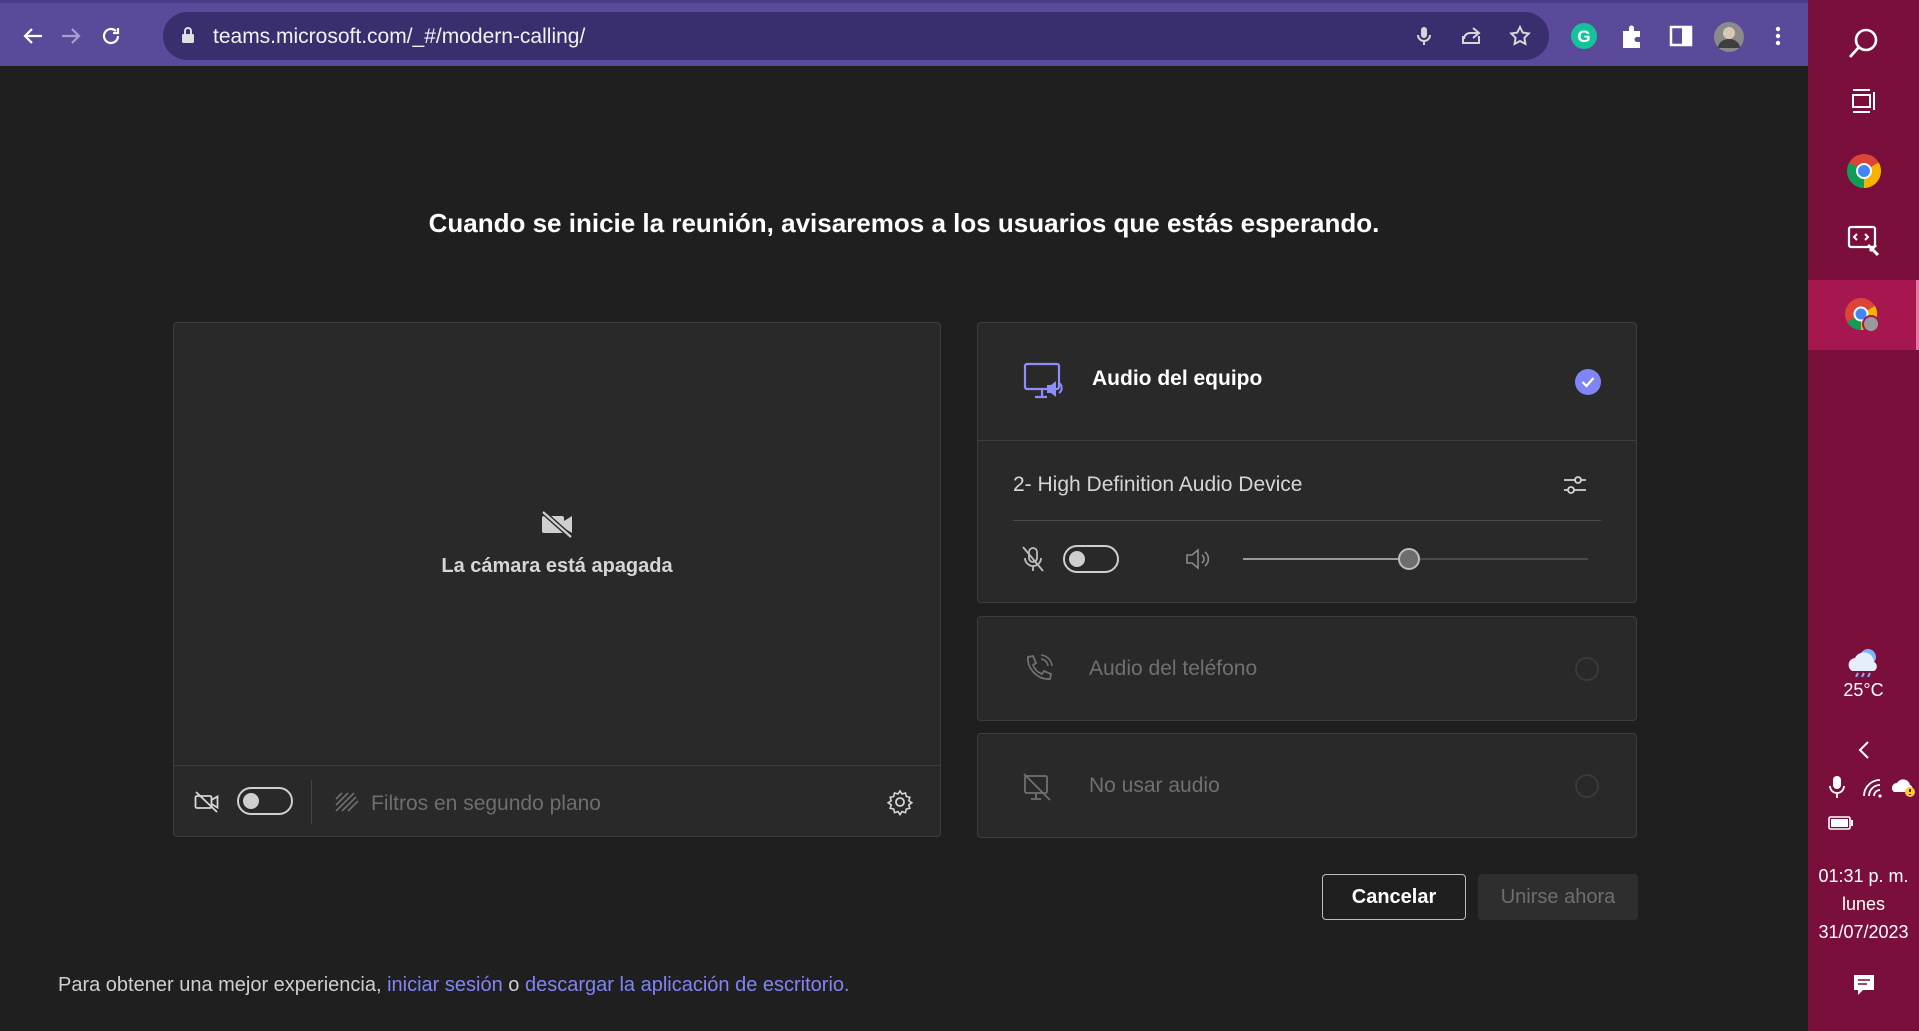 This screenshot has width=1919, height=1031. I want to click on wifi-icon, so click(1872, 789).